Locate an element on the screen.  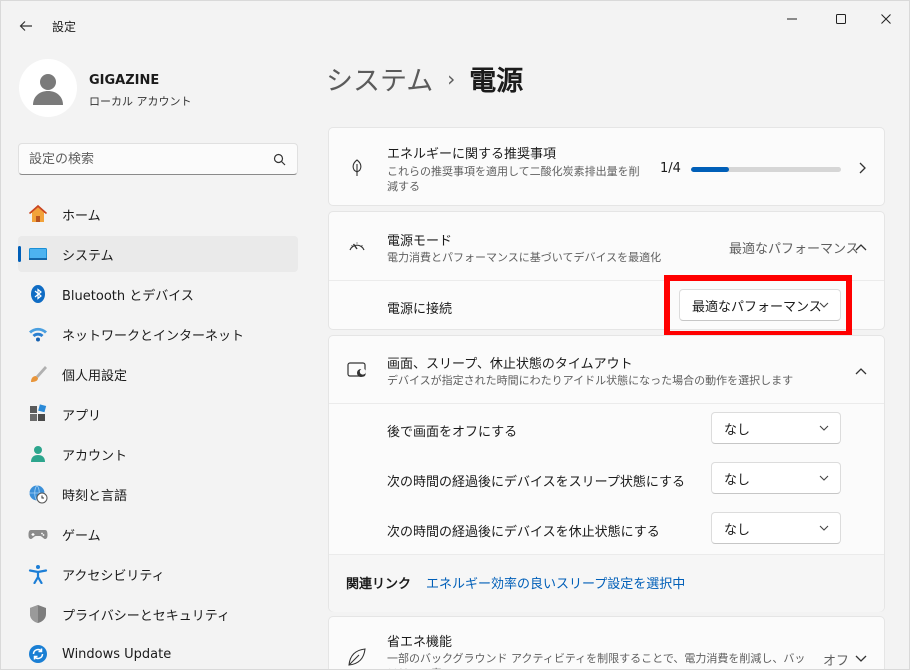
brush-icon is located at coordinates (38, 374).